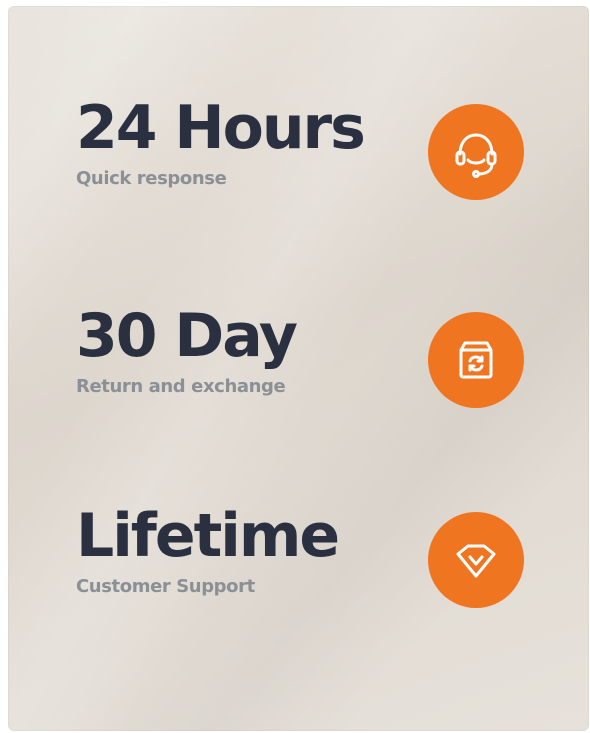 The image size is (590, 733). What do you see at coordinates (208, 536) in the screenshot?
I see `feature-title: Lifetime` at bounding box center [208, 536].